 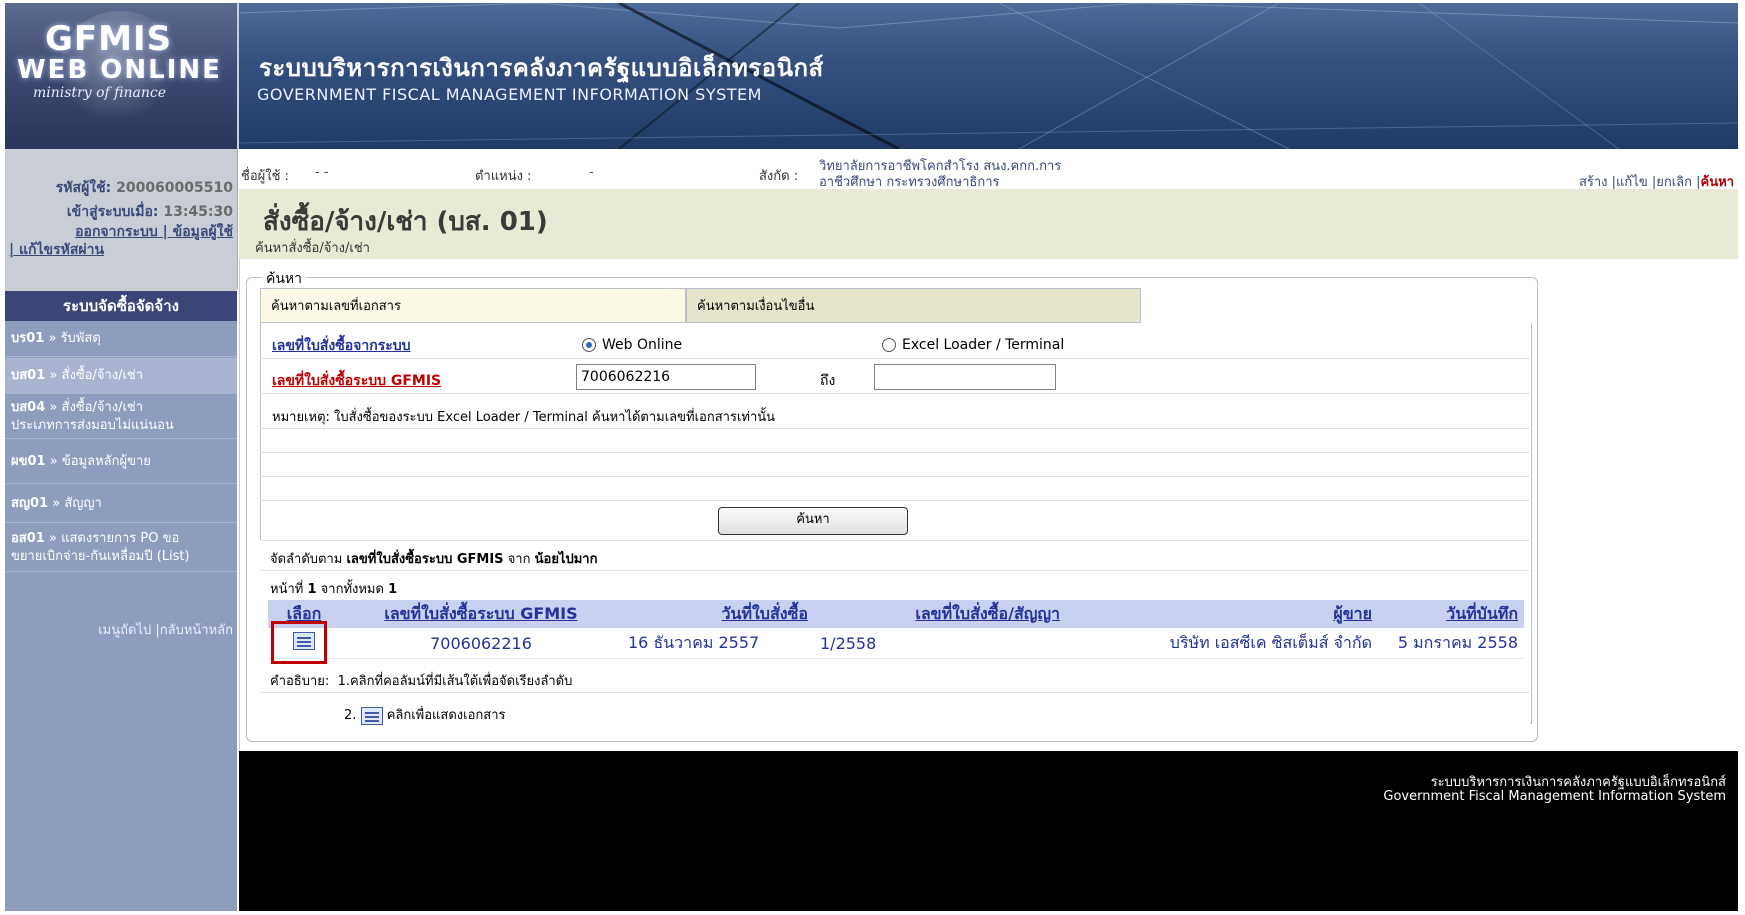 What do you see at coordinates (666, 377) in the screenshot?
I see `po-from-input: 7006062216` at bounding box center [666, 377].